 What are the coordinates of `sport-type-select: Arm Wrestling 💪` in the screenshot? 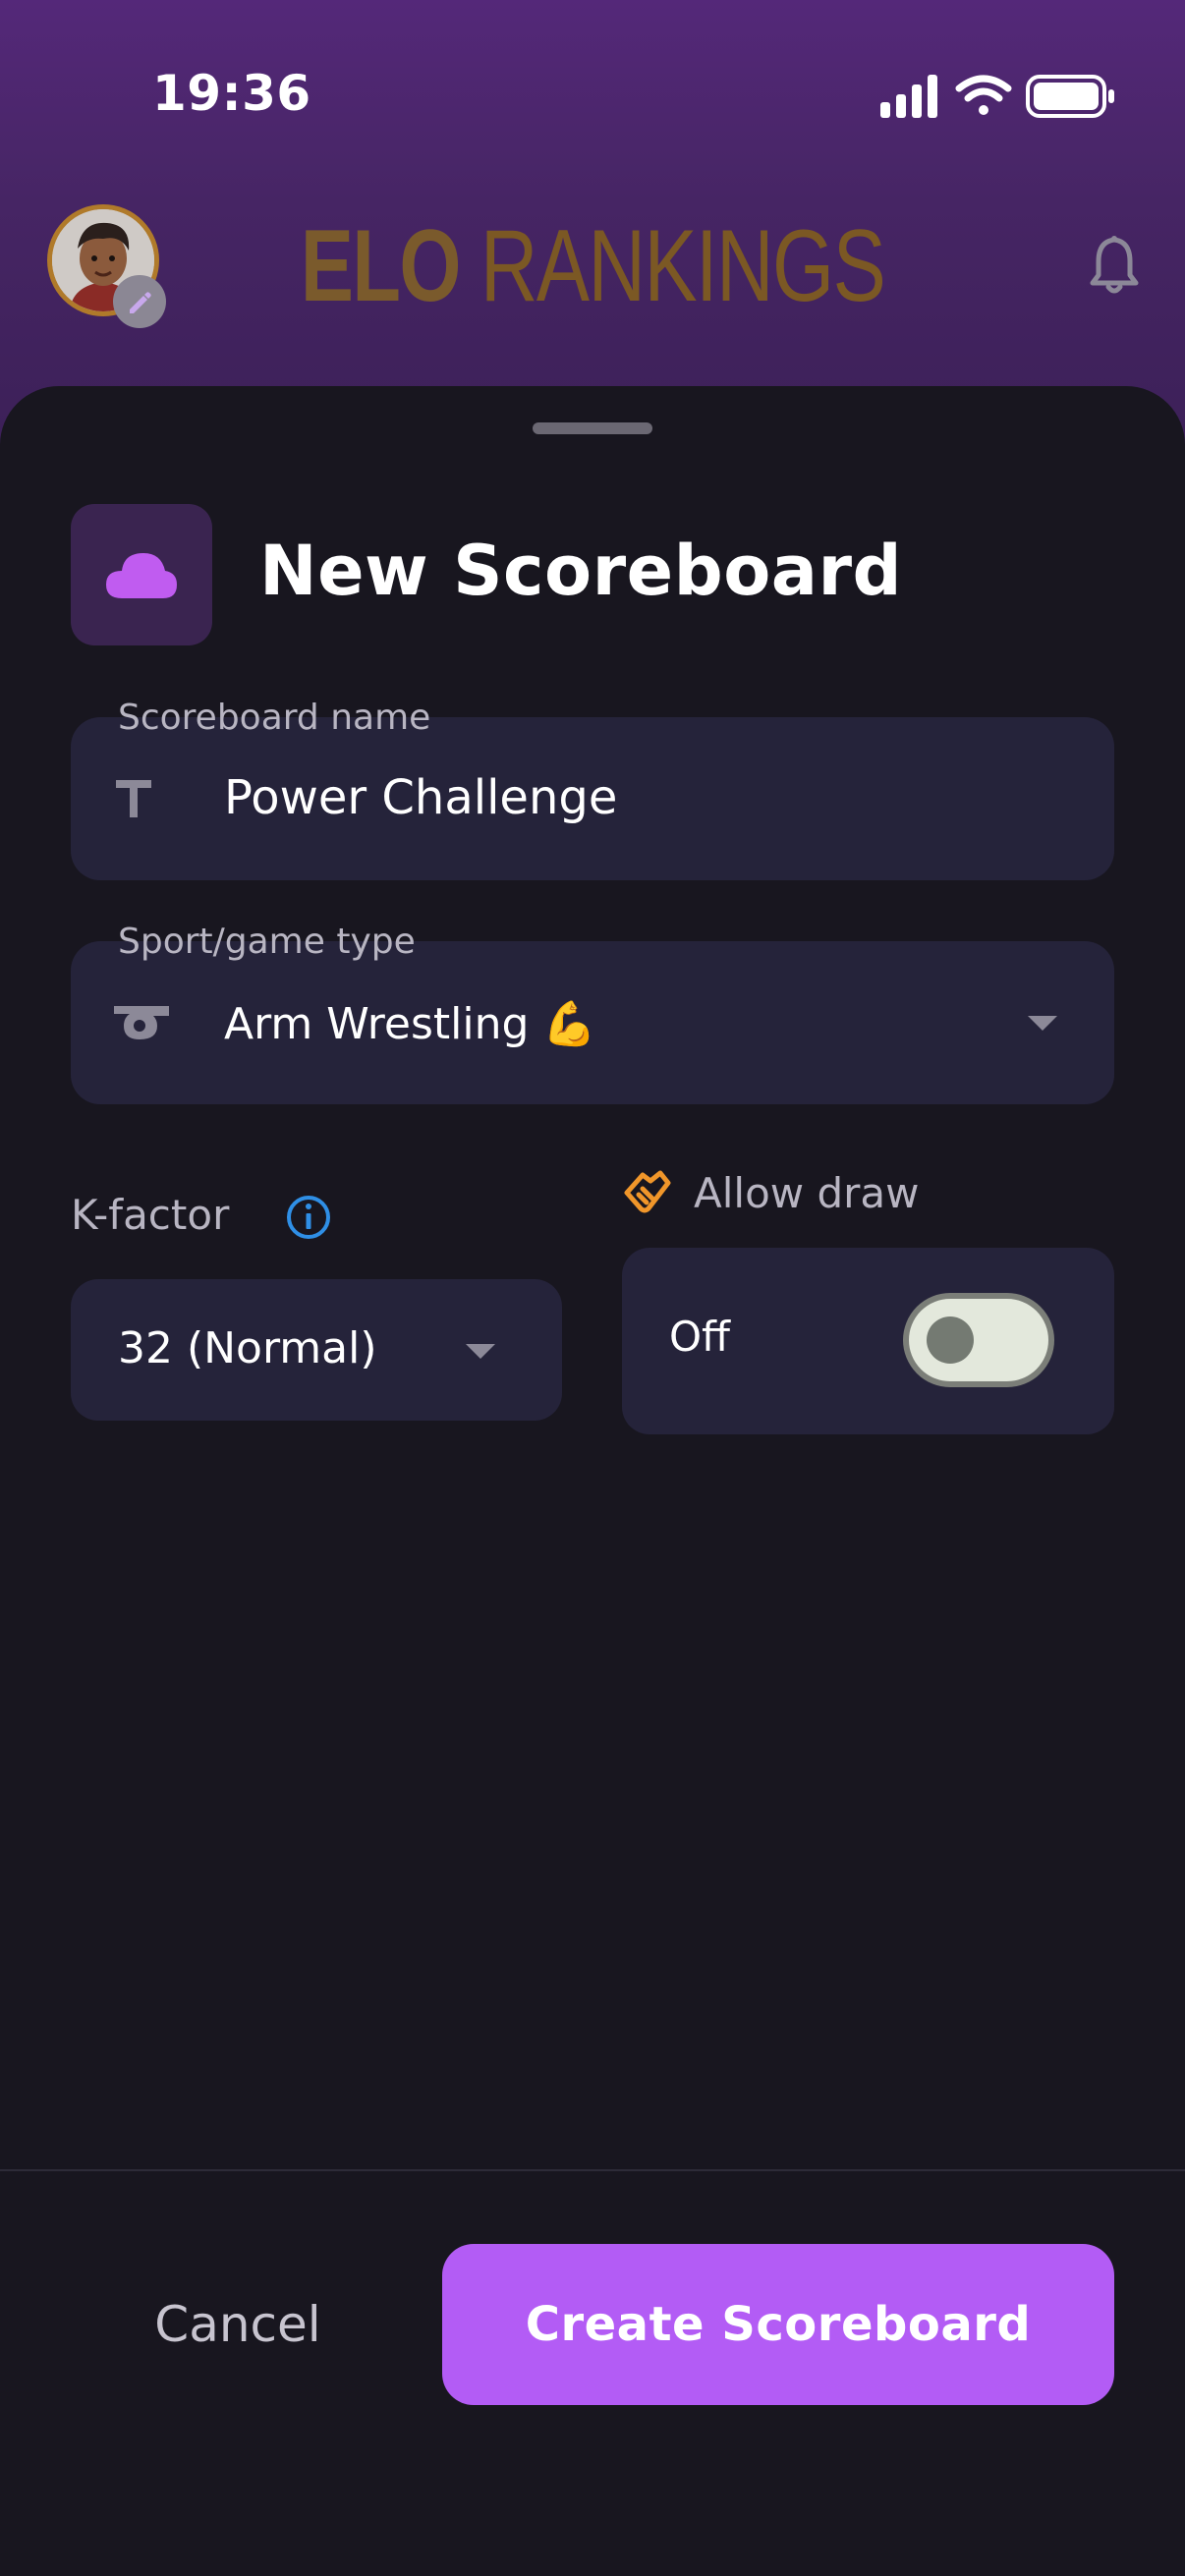 It's located at (592, 1022).